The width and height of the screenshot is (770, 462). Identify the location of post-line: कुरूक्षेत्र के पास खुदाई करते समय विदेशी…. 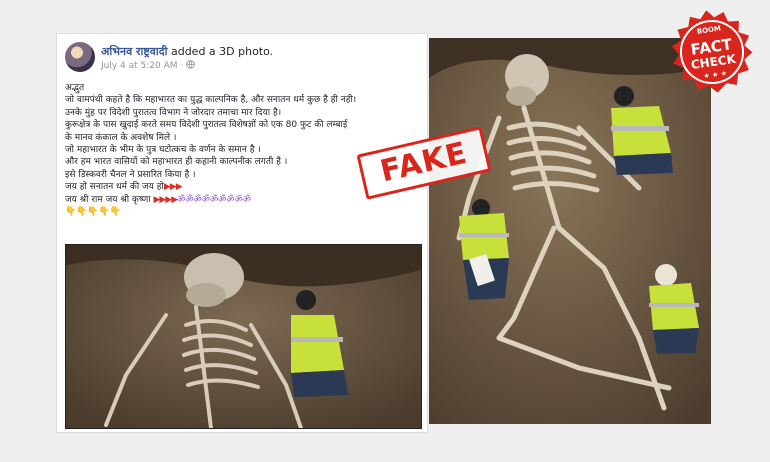
(206, 125).